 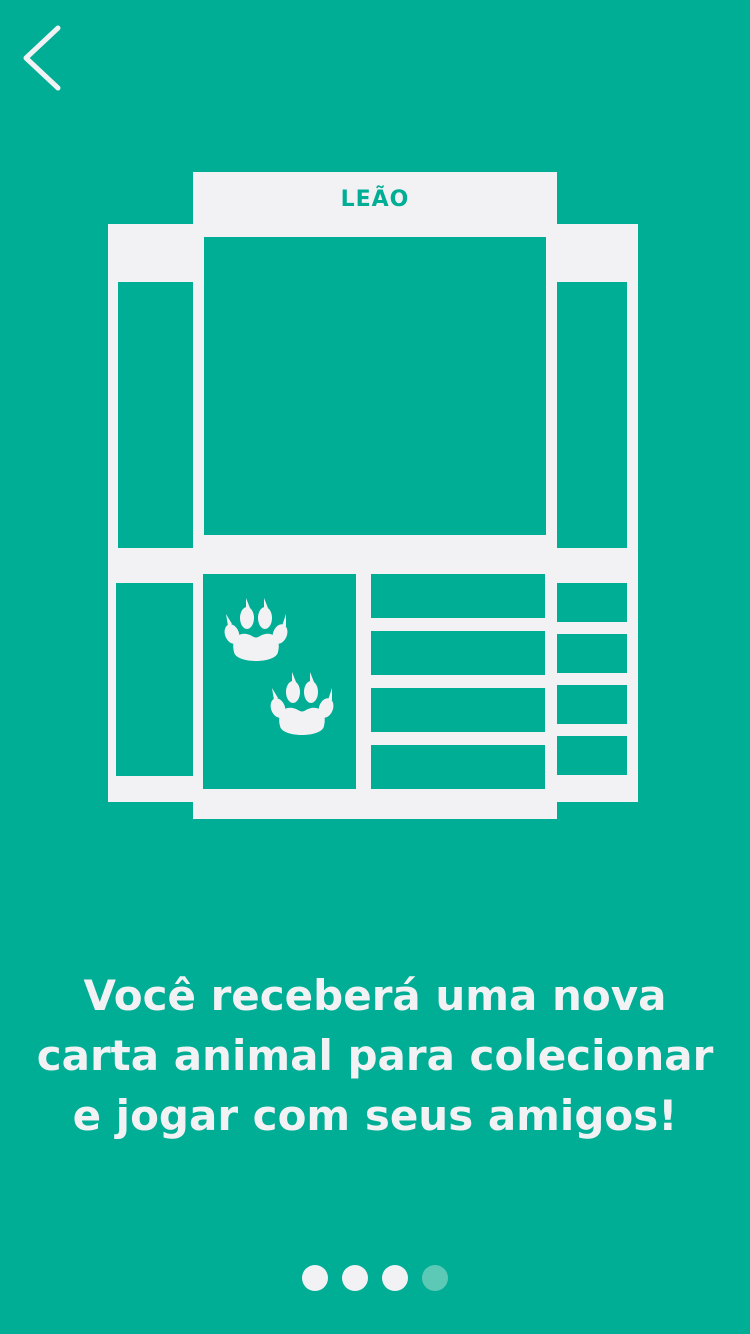 I want to click on page-indicator, so click(x=375, y=1279).